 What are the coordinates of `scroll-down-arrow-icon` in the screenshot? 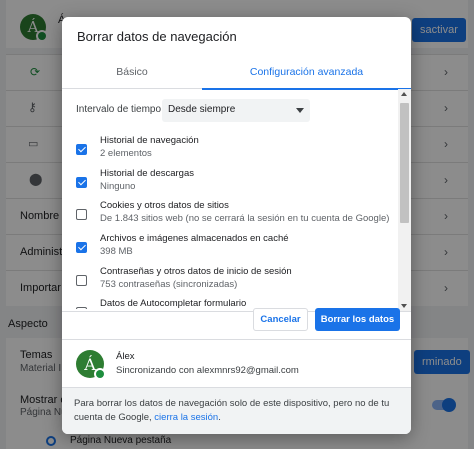 It's located at (404, 306).